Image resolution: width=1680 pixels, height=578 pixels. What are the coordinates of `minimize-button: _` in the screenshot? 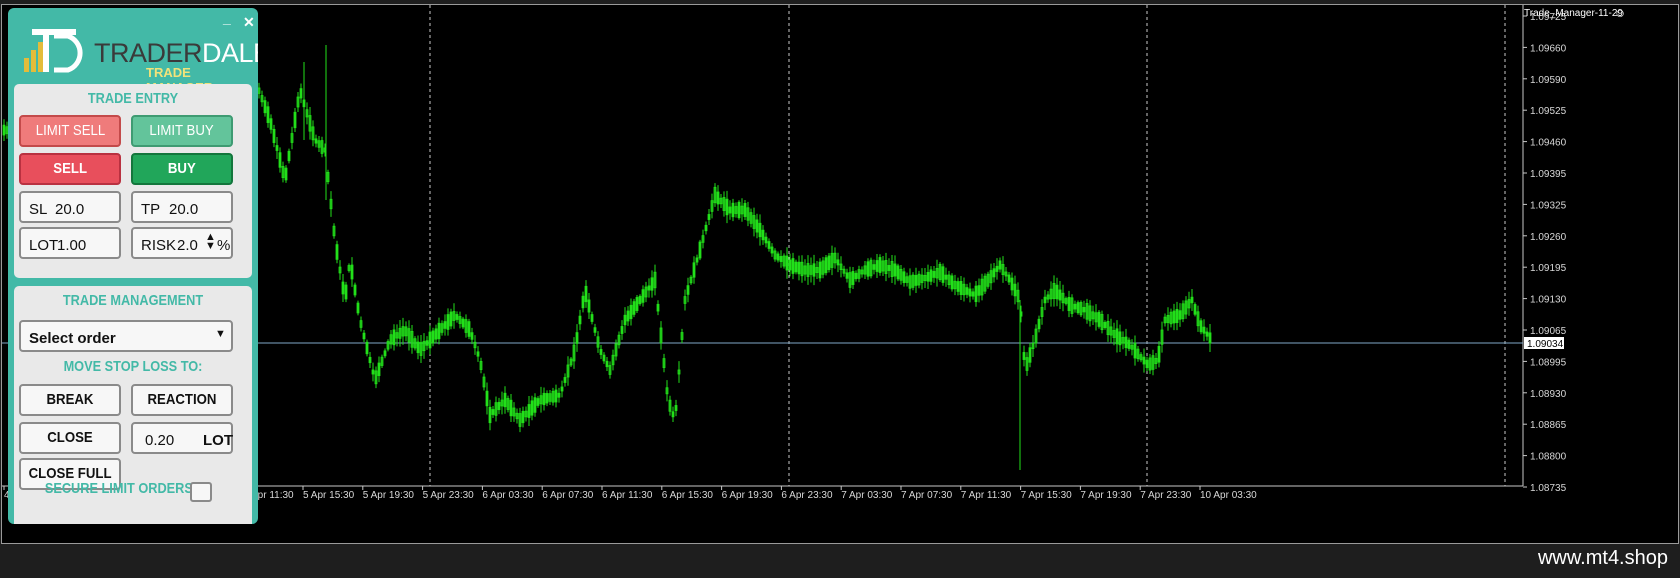 It's located at (227, 18).